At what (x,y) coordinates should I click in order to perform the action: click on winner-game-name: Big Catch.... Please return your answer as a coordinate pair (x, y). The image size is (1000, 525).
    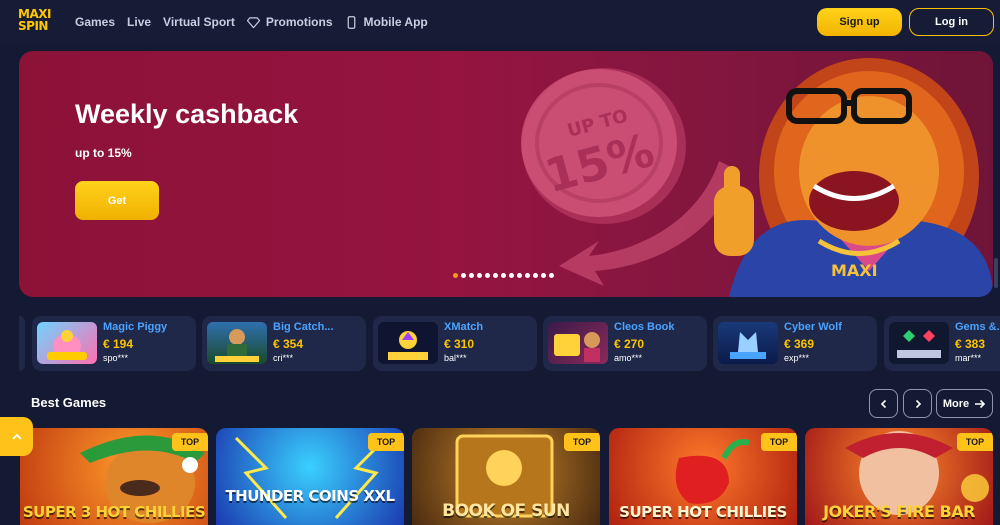
    Looking at the image, I should click on (303, 327).